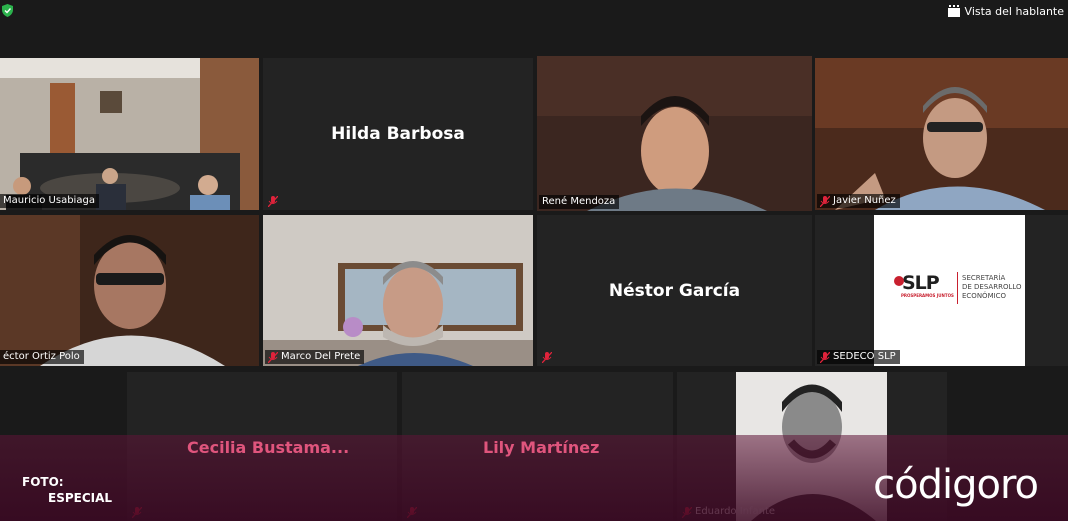 The width and height of the screenshot is (1068, 521). I want to click on participant-tile-rene-mendoza: René Mendoza, so click(674, 133).